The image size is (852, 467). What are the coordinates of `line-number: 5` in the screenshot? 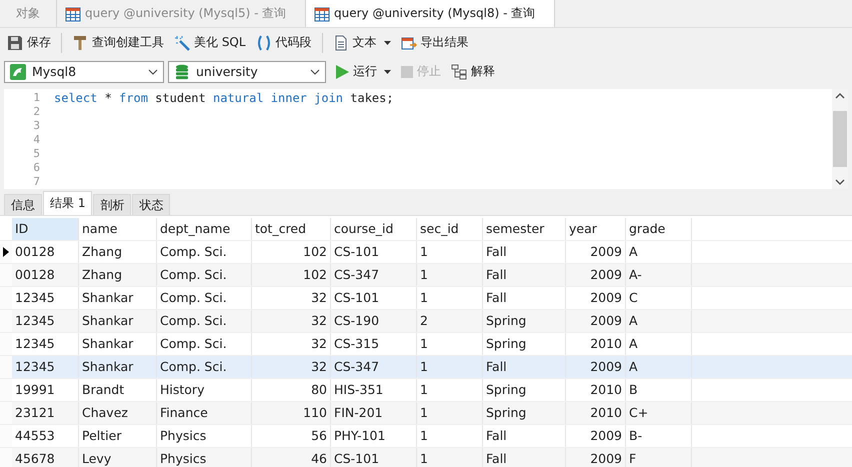 It's located at (36, 154).